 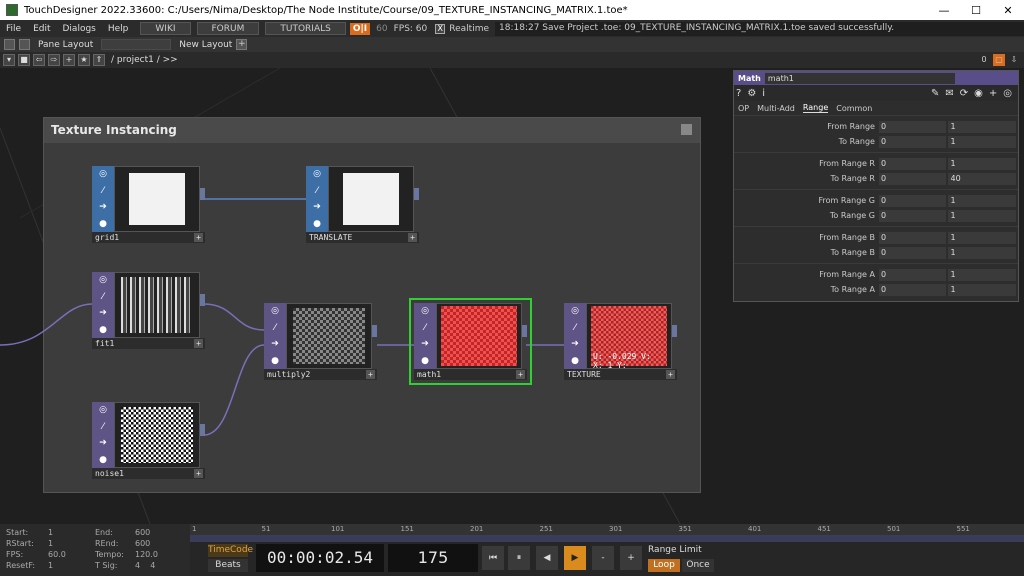 I want to click on tab-range: Range, so click(x=815, y=108).